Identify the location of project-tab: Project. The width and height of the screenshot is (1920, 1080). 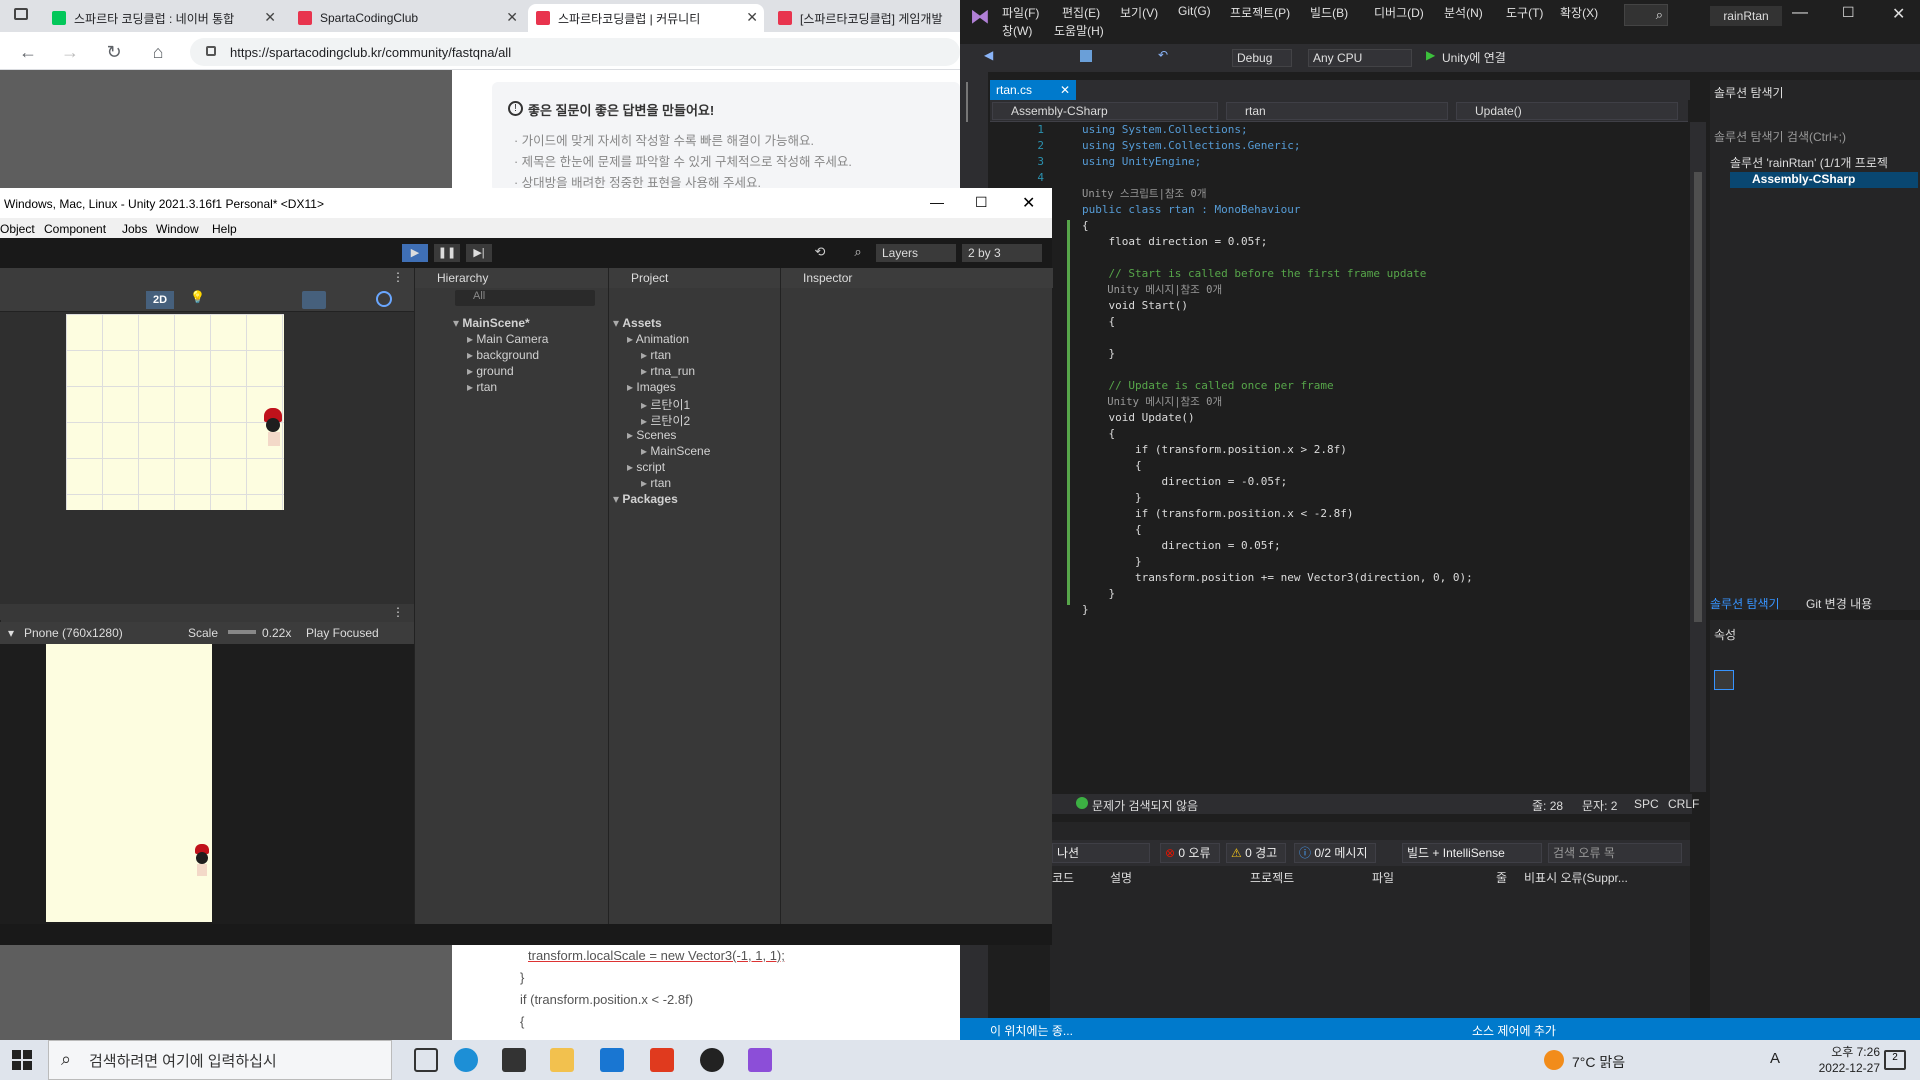
(695, 278).